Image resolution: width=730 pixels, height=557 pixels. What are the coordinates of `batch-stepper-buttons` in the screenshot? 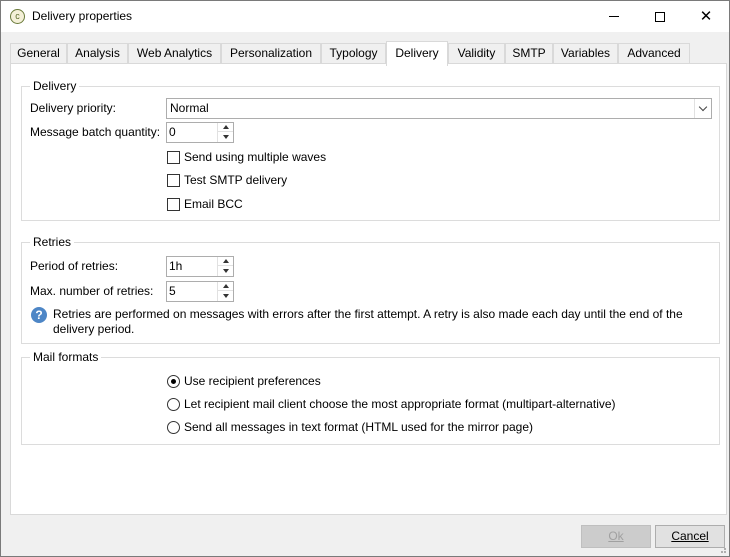 It's located at (225, 132).